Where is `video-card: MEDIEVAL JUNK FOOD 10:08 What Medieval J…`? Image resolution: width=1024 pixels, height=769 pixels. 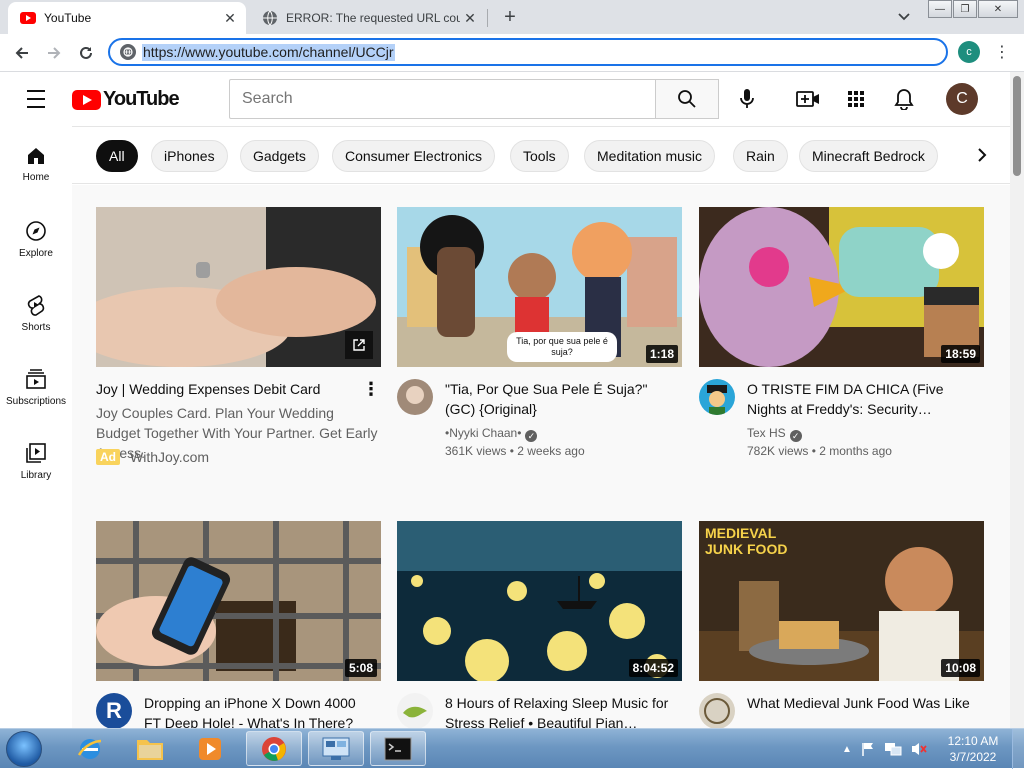
video-card: MEDIEVAL JUNK FOOD 10:08 What Medieval J… is located at coordinates (841, 624).